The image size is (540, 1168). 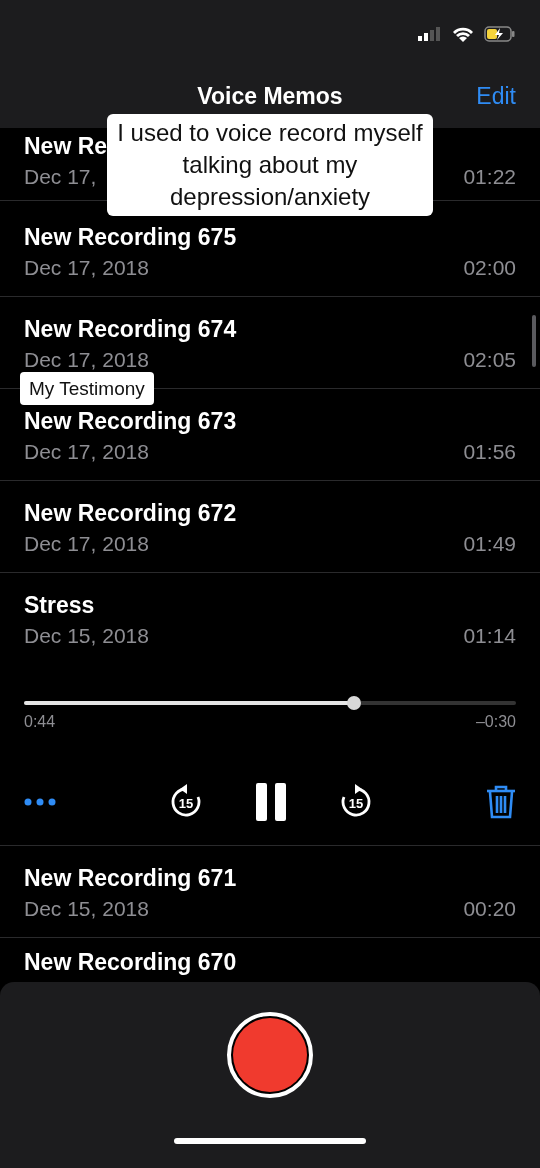 What do you see at coordinates (500, 34) in the screenshot?
I see `battery-icon` at bounding box center [500, 34].